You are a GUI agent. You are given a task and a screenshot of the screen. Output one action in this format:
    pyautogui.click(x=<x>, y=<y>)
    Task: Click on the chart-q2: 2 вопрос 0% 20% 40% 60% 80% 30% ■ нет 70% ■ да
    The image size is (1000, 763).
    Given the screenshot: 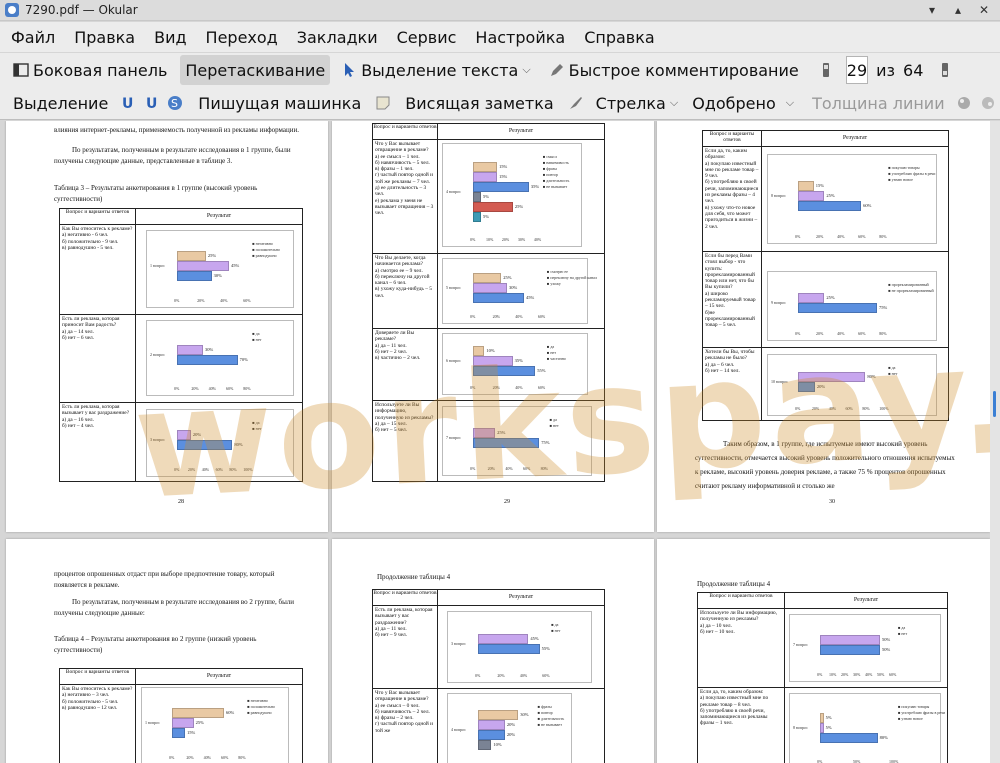 What is the action you would take?
    pyautogui.click(x=220, y=358)
    